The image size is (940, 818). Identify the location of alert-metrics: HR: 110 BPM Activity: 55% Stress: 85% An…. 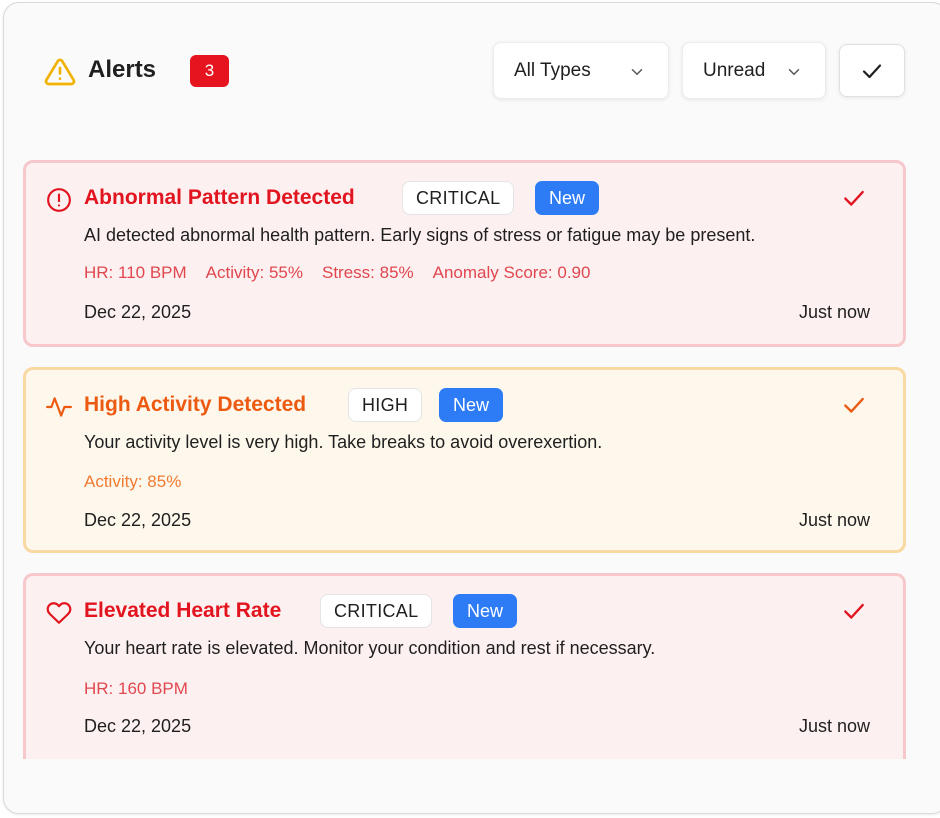
(337, 273).